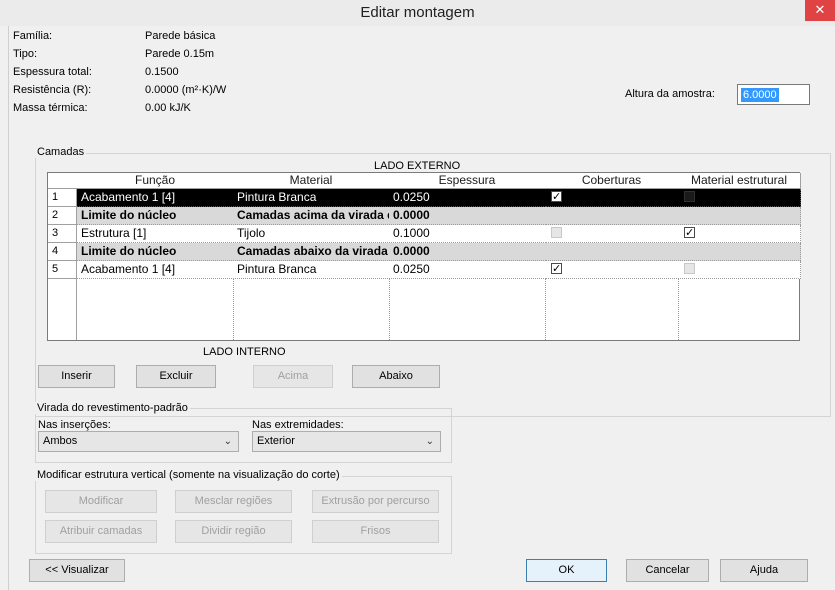 The height and width of the screenshot is (590, 835). What do you see at coordinates (760, 95) in the screenshot?
I see `altura-amostra-value: 6.0000` at bounding box center [760, 95].